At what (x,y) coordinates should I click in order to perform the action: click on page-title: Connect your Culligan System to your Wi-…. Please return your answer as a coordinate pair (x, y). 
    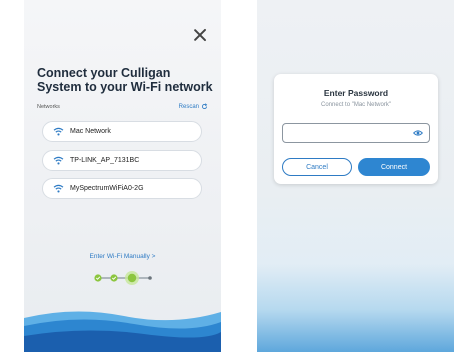
    Looking at the image, I should click on (125, 80).